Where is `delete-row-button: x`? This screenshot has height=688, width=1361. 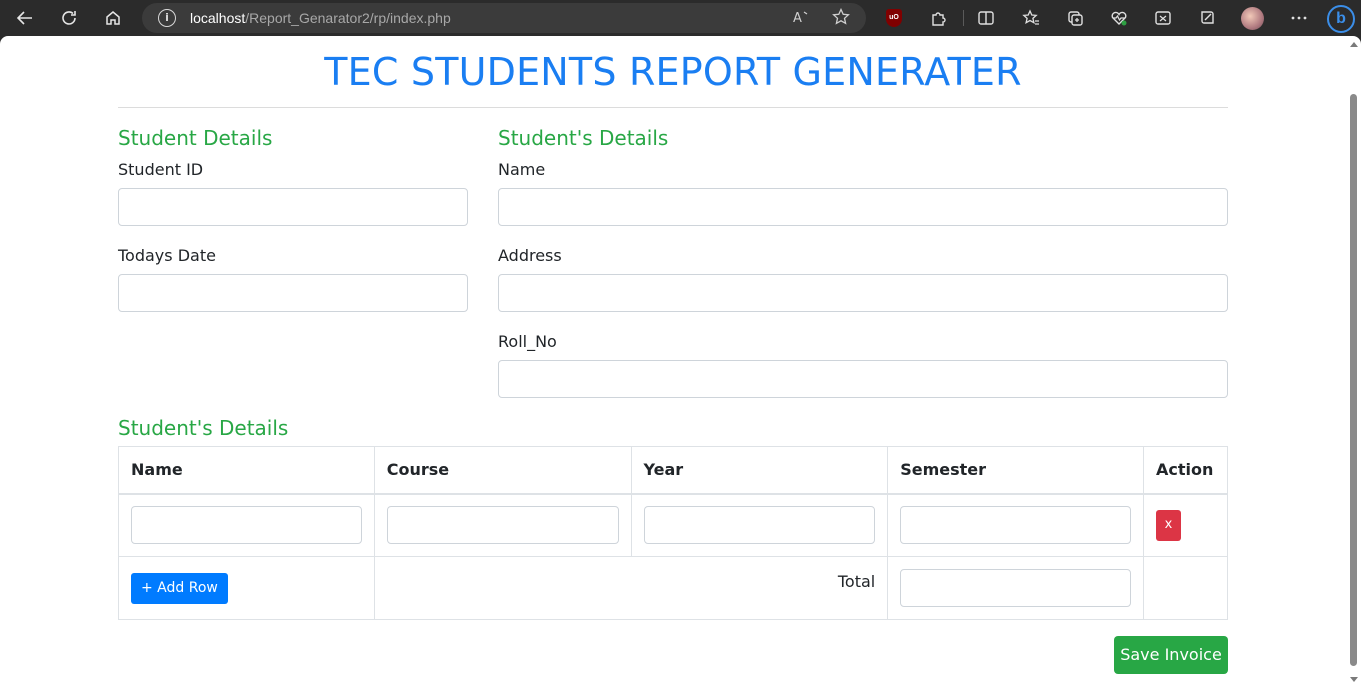 delete-row-button: x is located at coordinates (1168, 525).